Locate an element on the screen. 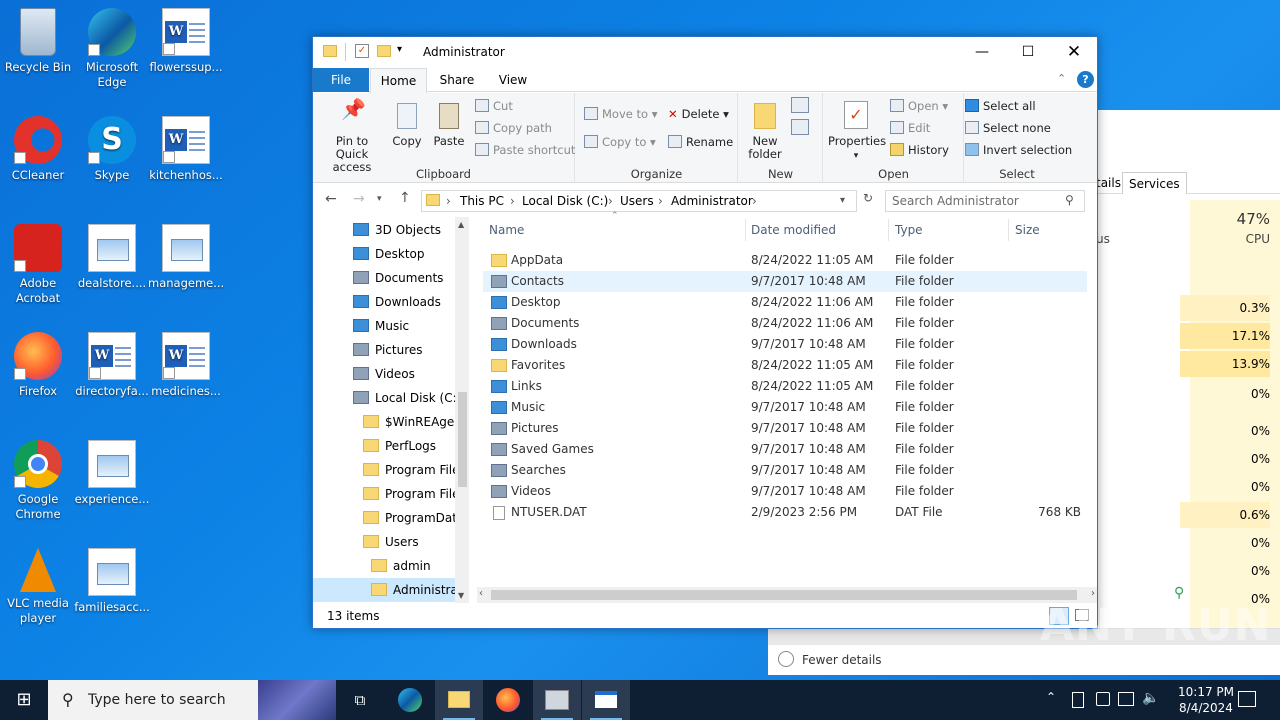 This screenshot has height=720, width=1280. delete-button: ✕ Delete ▾ is located at coordinates (698, 114).